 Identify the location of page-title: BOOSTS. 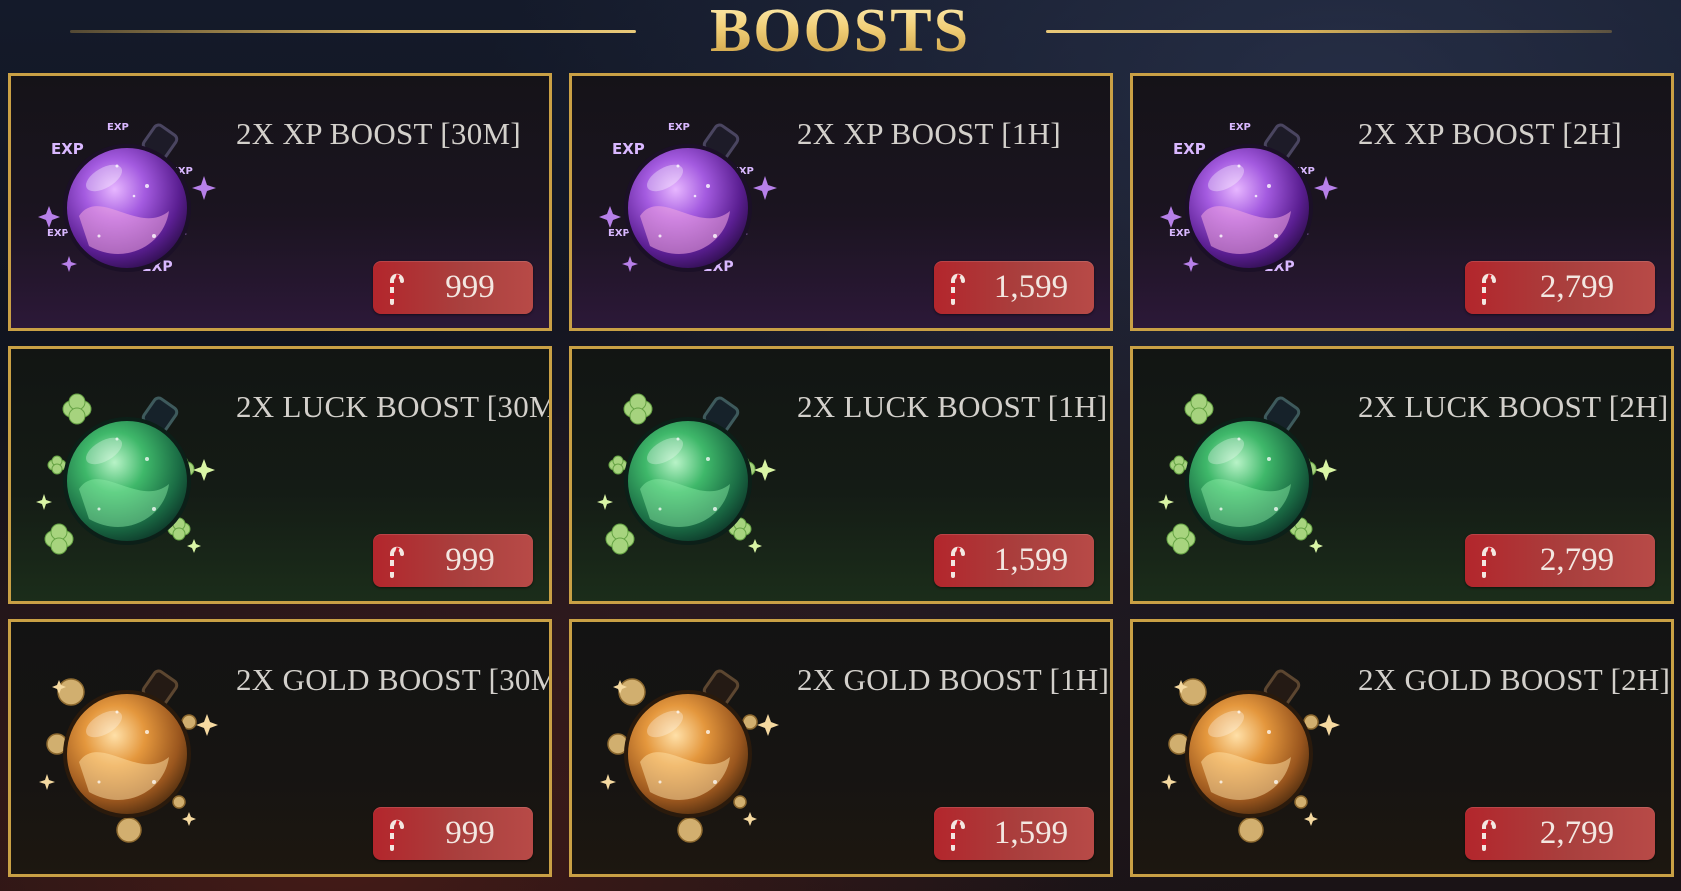
(840, 32).